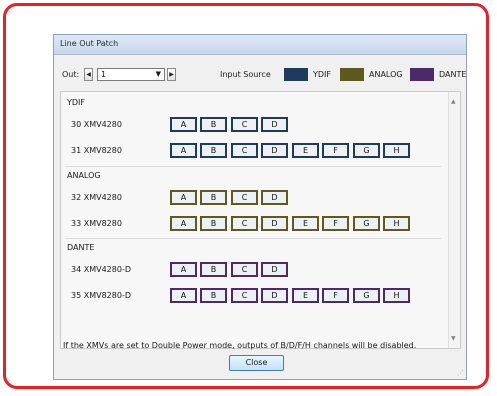 The height and width of the screenshot is (396, 497). What do you see at coordinates (158, 74) in the screenshot?
I see `chevron-down-icon: ▼` at bounding box center [158, 74].